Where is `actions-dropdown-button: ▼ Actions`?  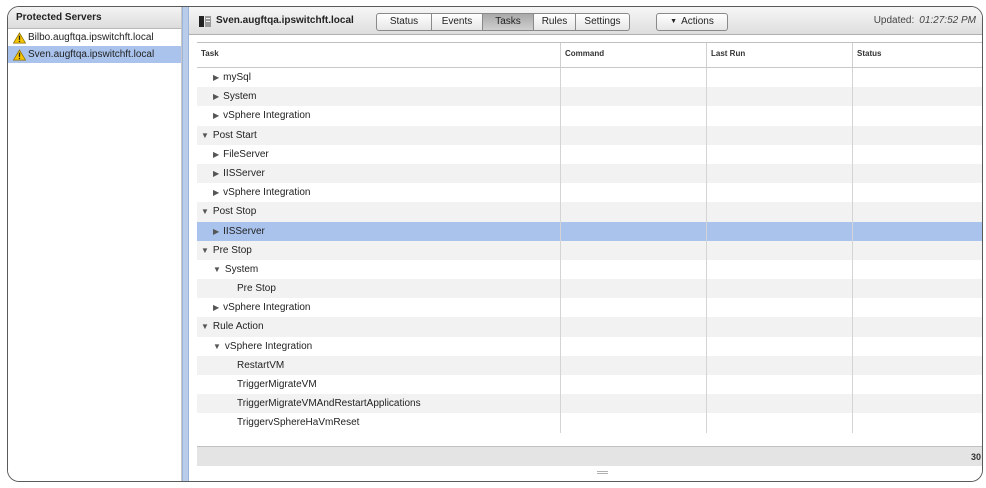
actions-dropdown-button: ▼ Actions is located at coordinates (692, 22).